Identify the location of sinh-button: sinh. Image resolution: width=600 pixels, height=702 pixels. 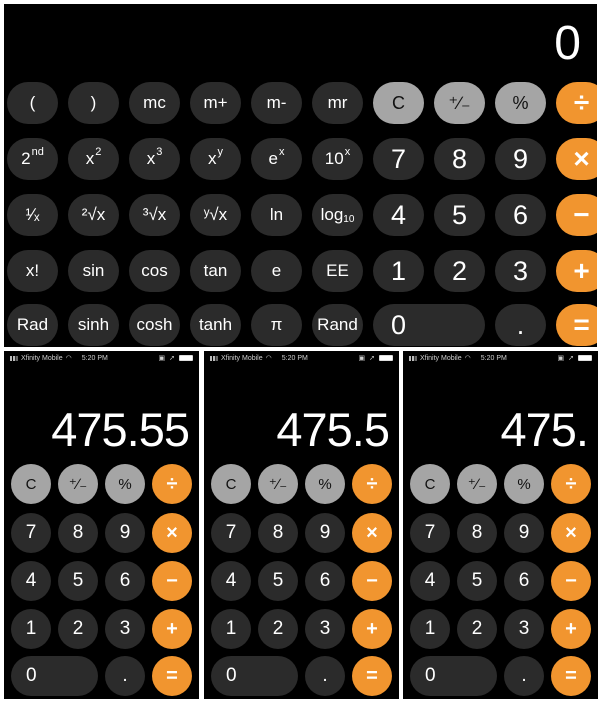
(93, 325).